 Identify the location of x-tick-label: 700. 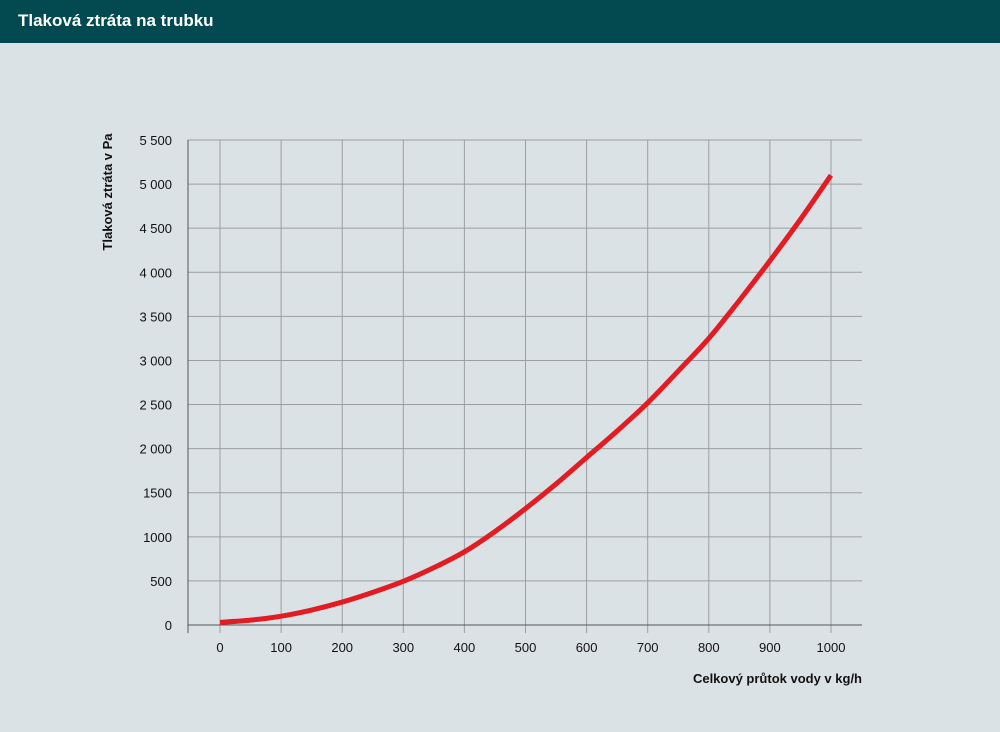
(648, 647).